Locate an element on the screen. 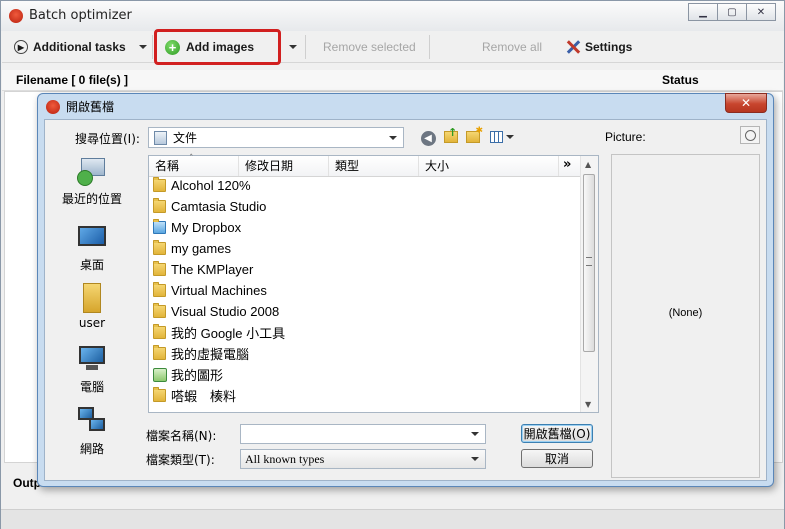 The height and width of the screenshot is (529, 785). file-row: my games is located at coordinates (192, 248).